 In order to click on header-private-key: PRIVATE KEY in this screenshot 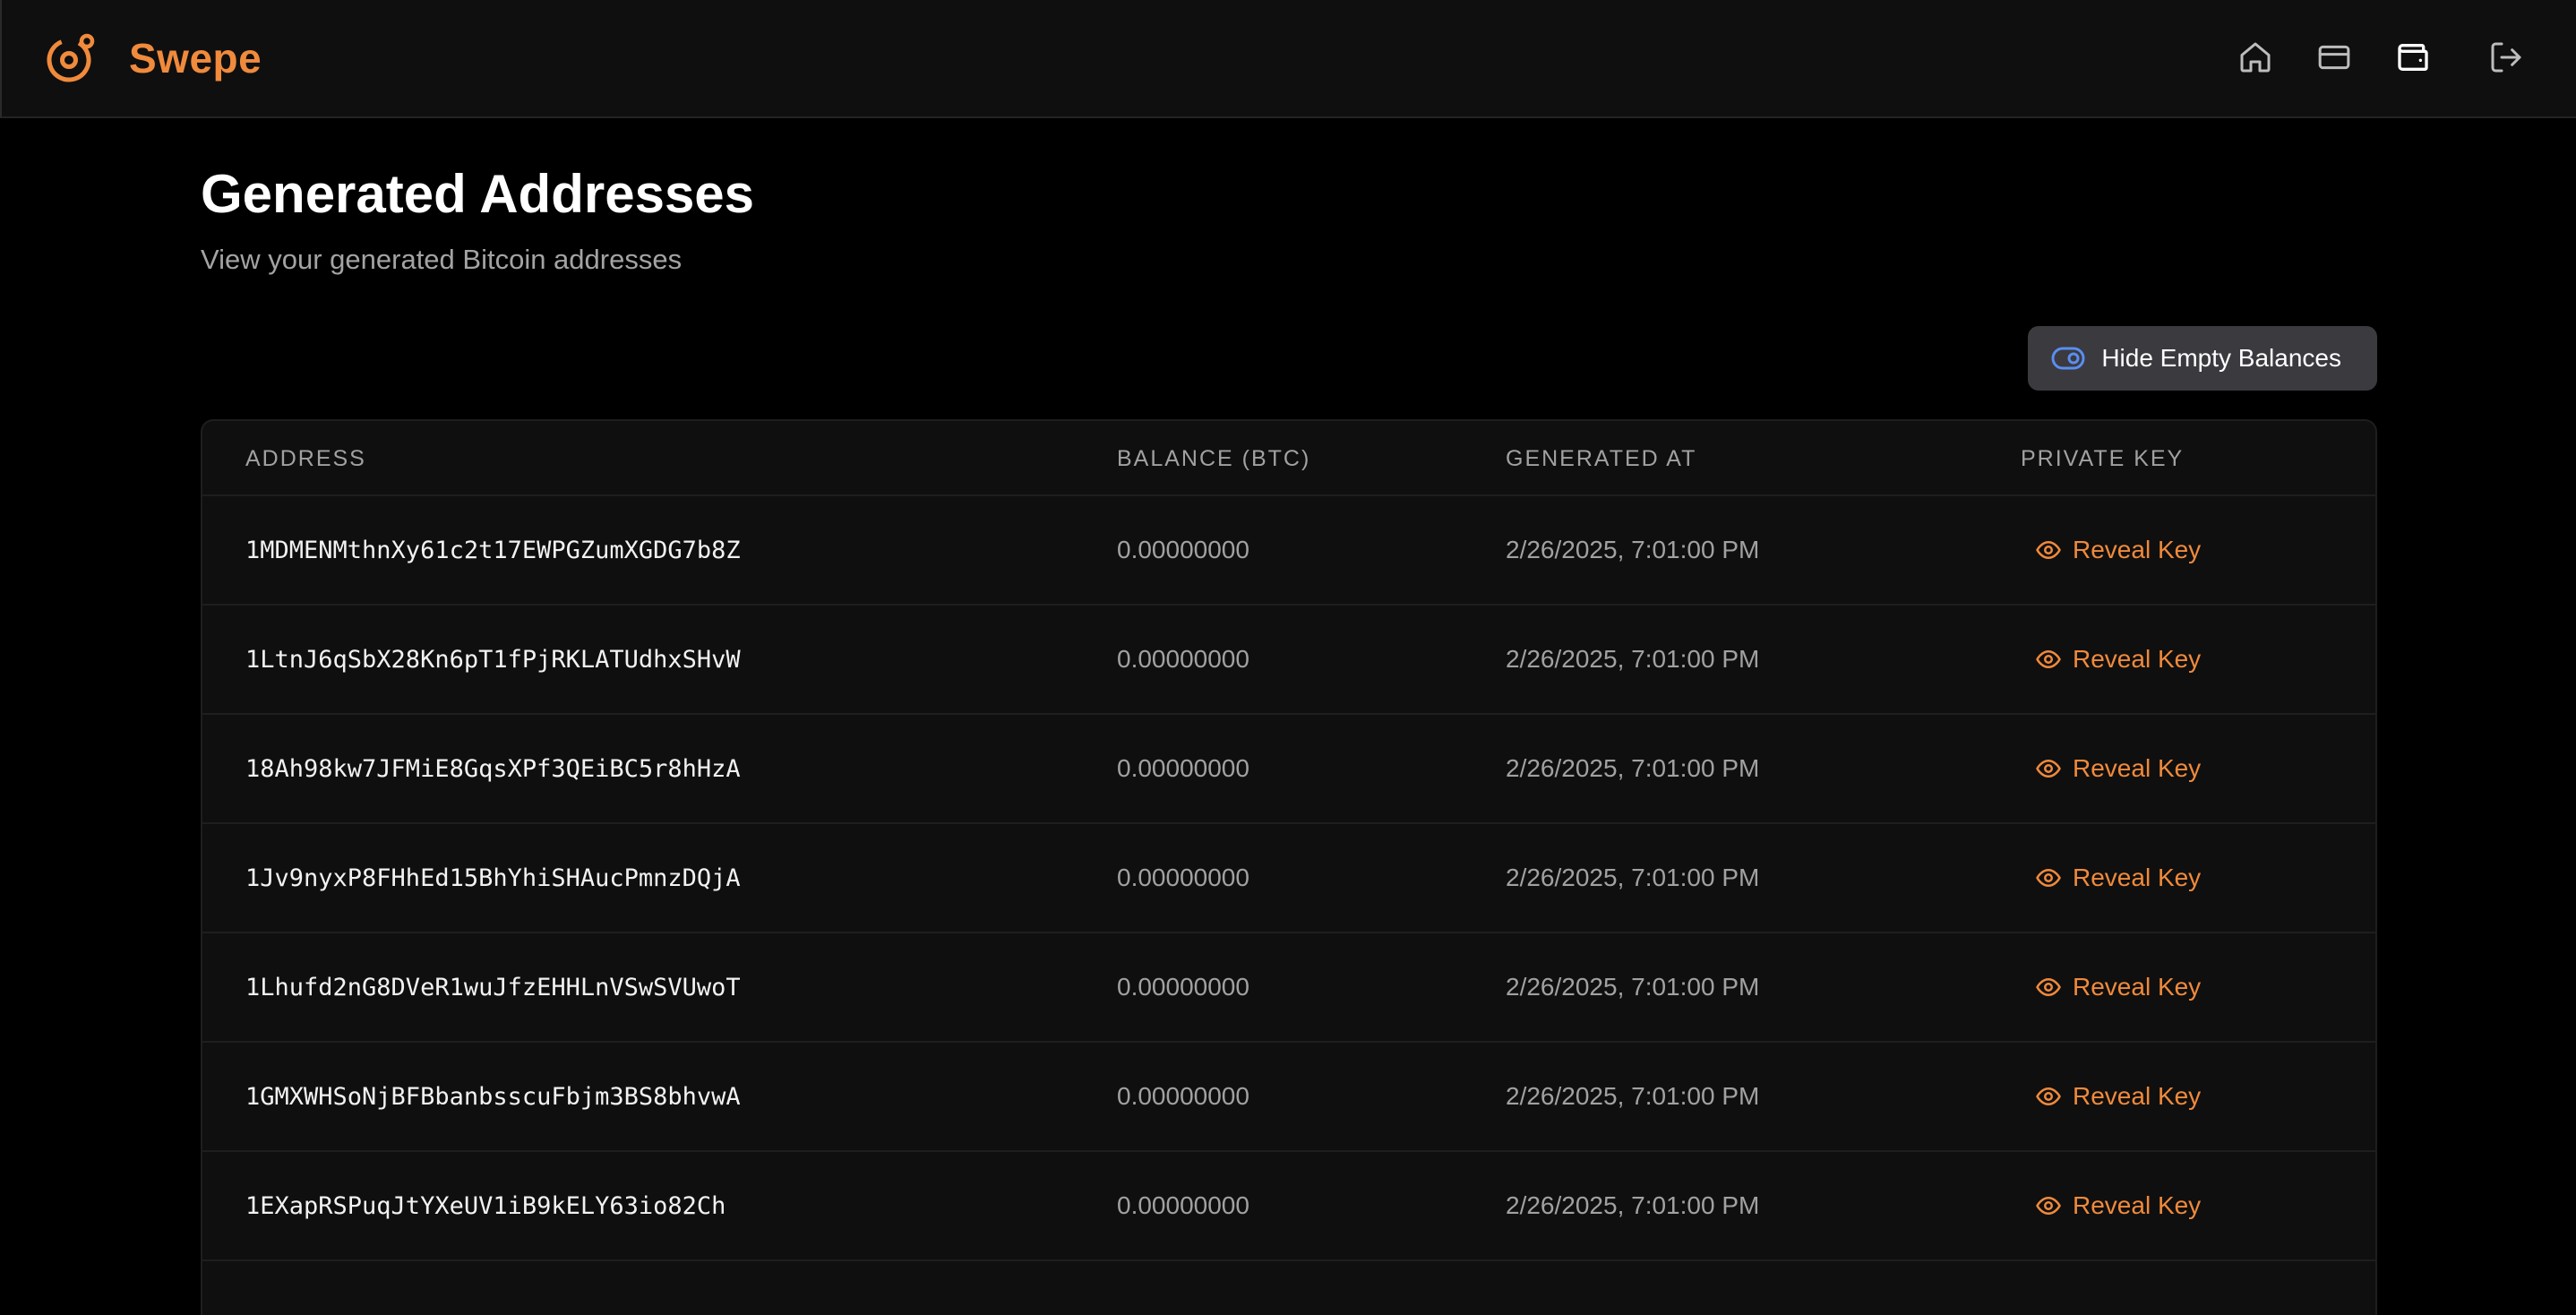, I will do `click(2103, 458)`.